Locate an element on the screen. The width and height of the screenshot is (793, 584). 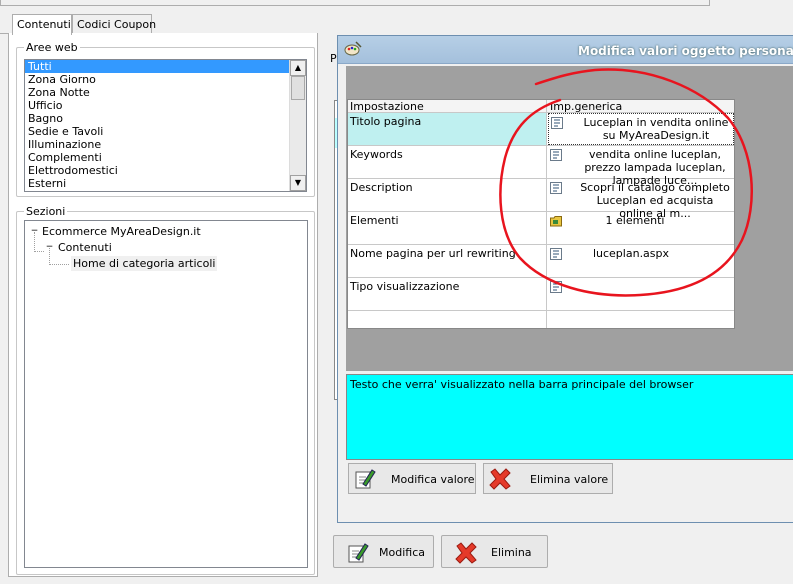
property-name: Titolo pagina is located at coordinates (386, 121).